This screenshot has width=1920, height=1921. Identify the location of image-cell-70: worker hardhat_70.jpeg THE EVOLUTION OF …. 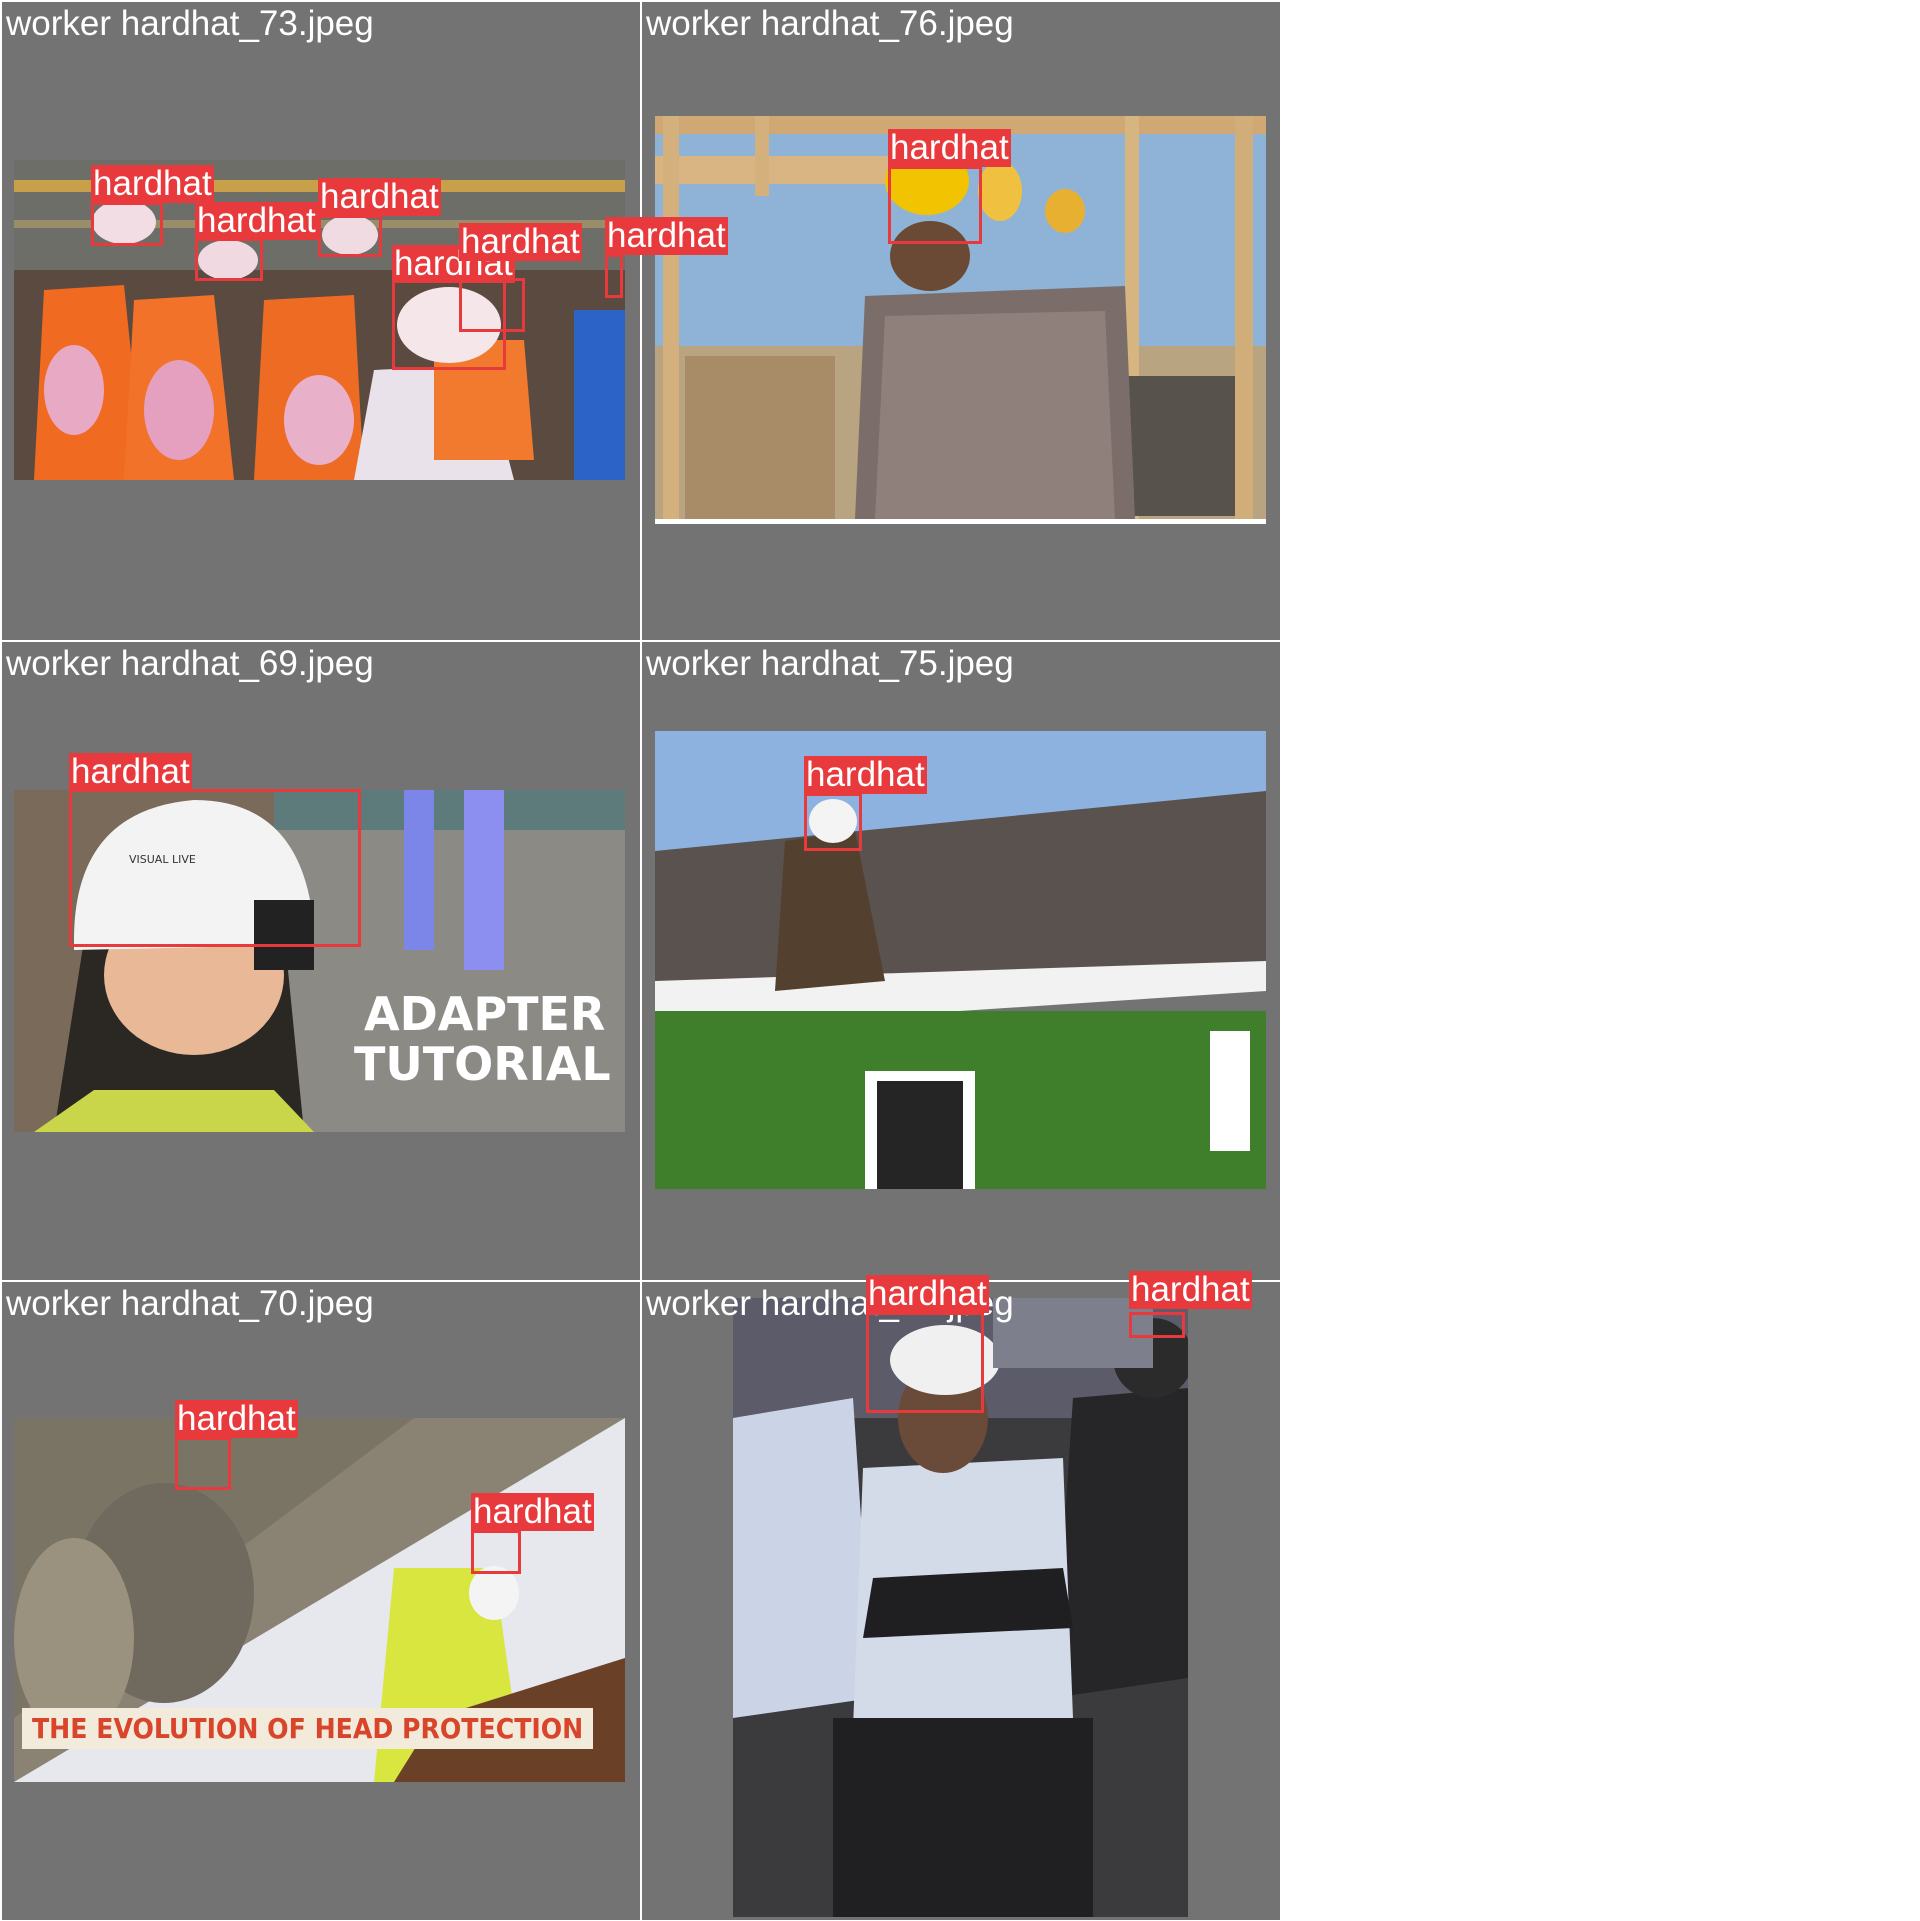
(321, 1601).